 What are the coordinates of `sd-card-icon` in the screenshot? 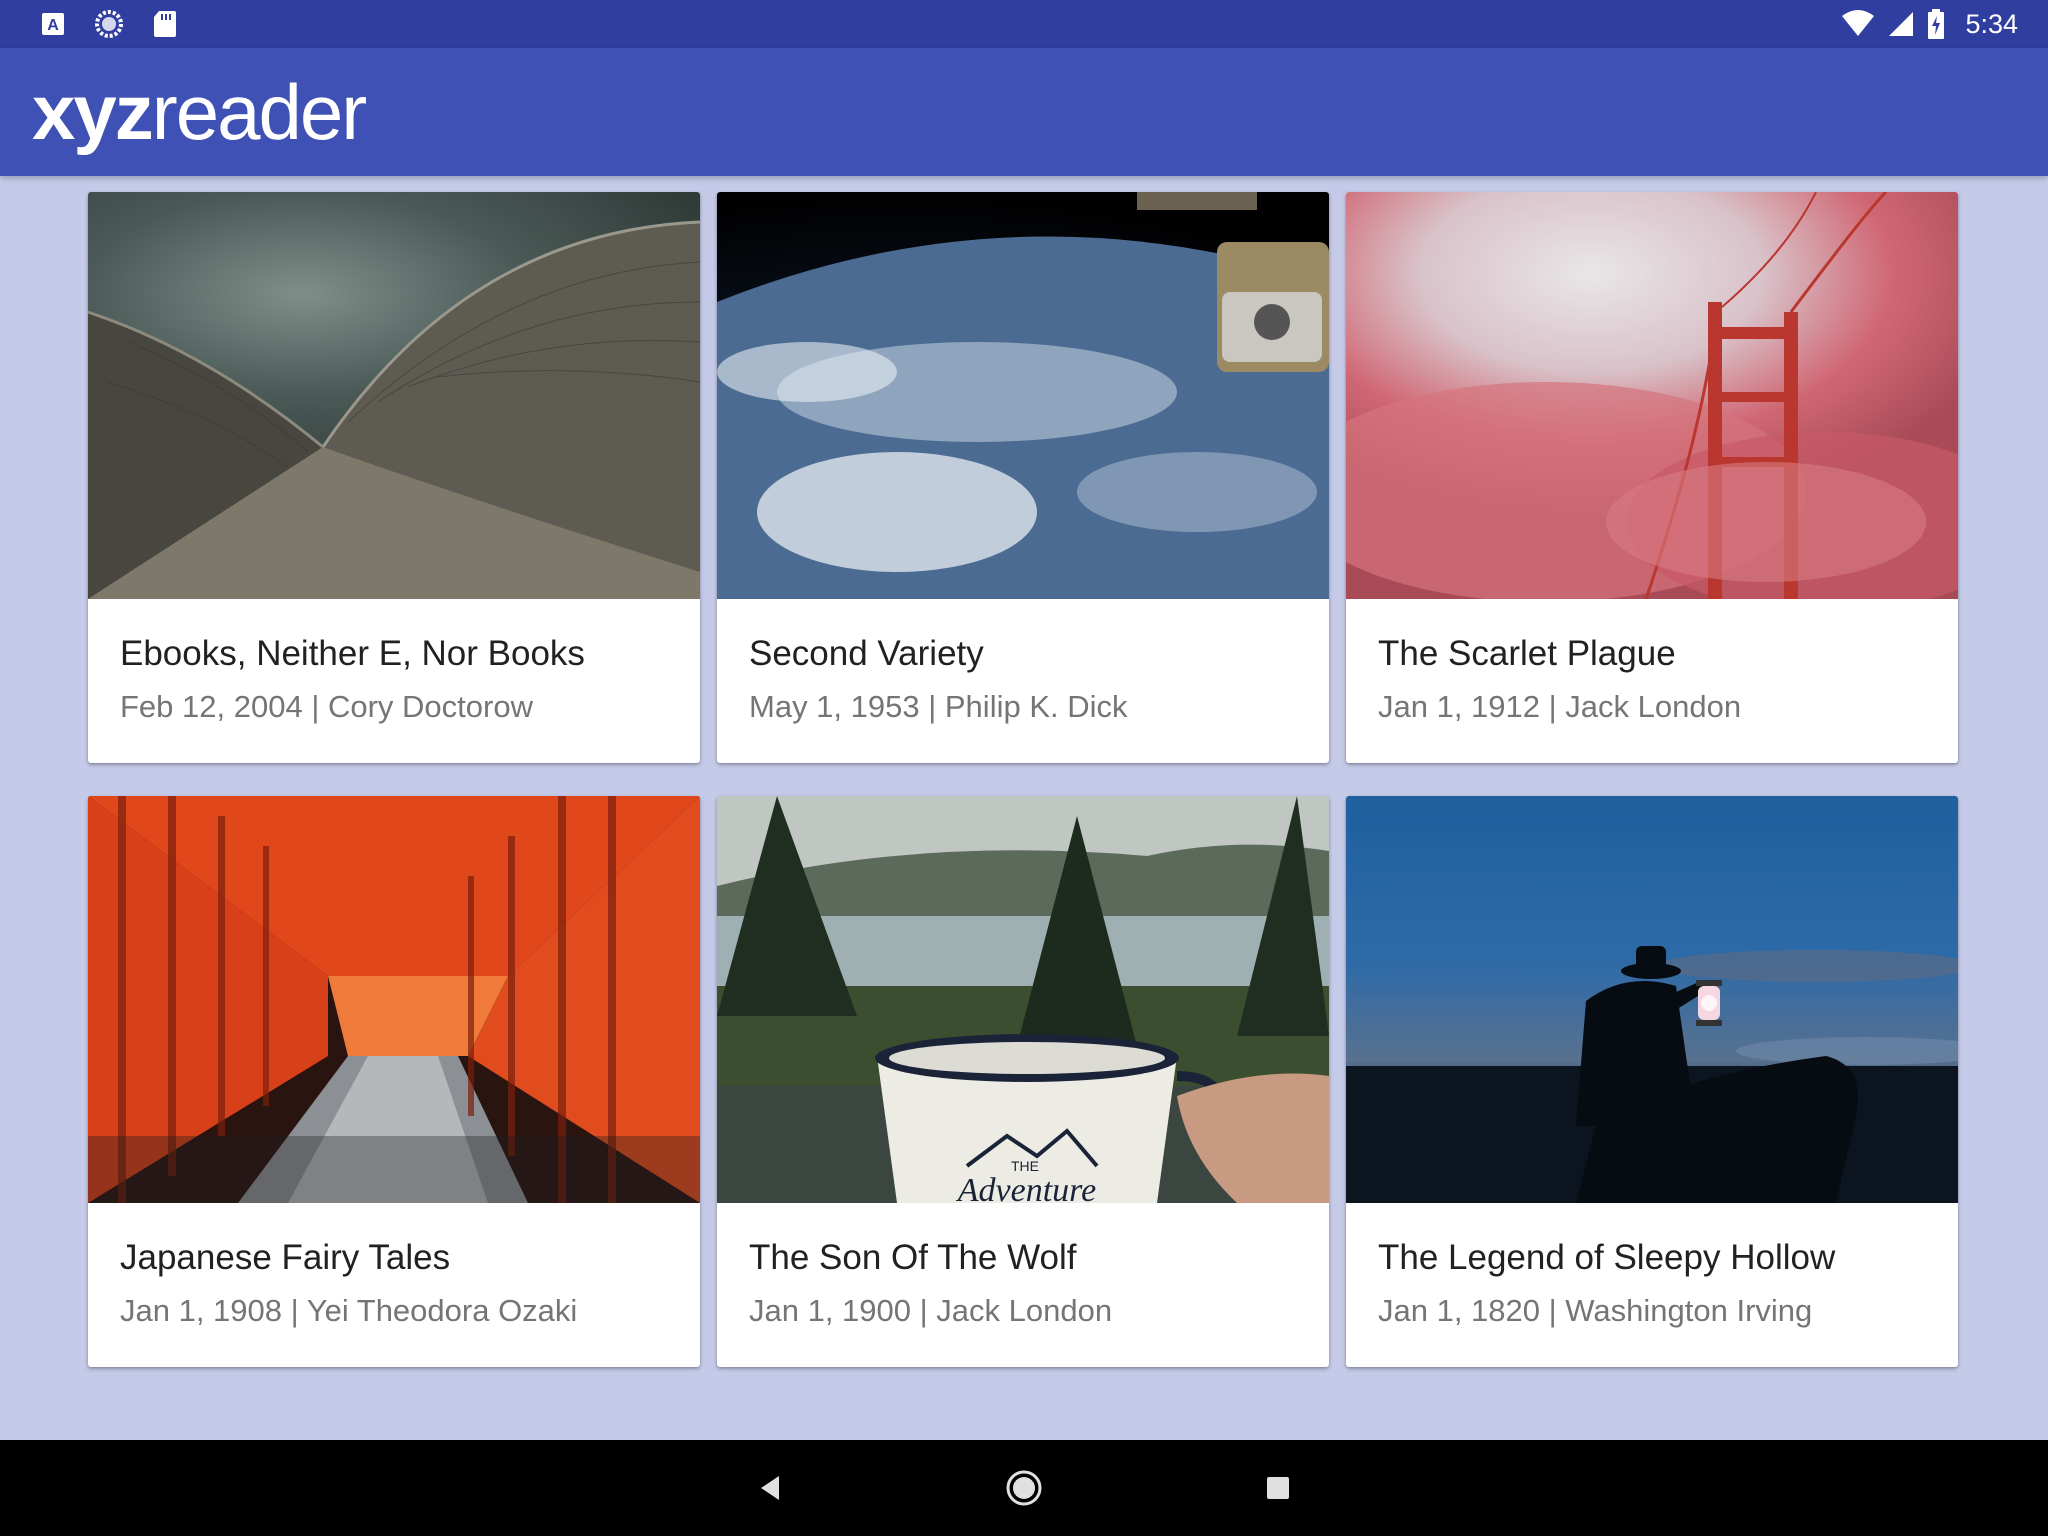 It's located at (165, 24).